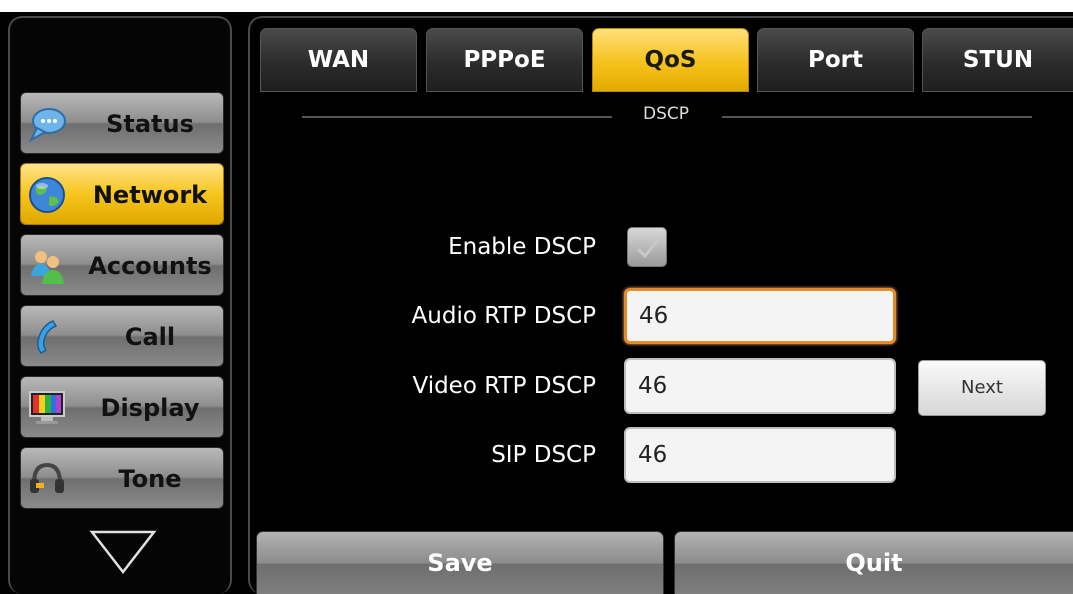 The width and height of the screenshot is (1073, 594). I want to click on sidebar-item-network: Network, so click(122, 194).